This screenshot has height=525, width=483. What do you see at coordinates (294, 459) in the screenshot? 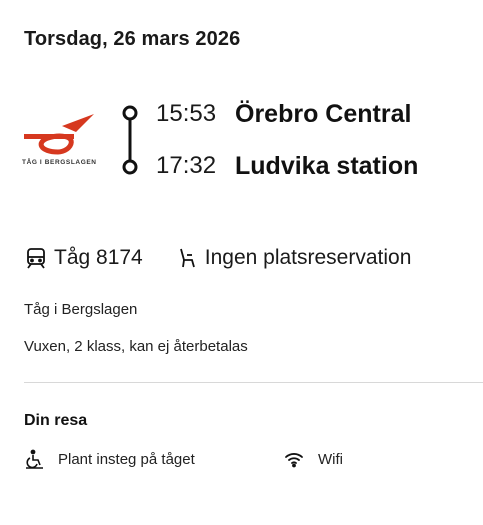
I see `wifi-icon` at bounding box center [294, 459].